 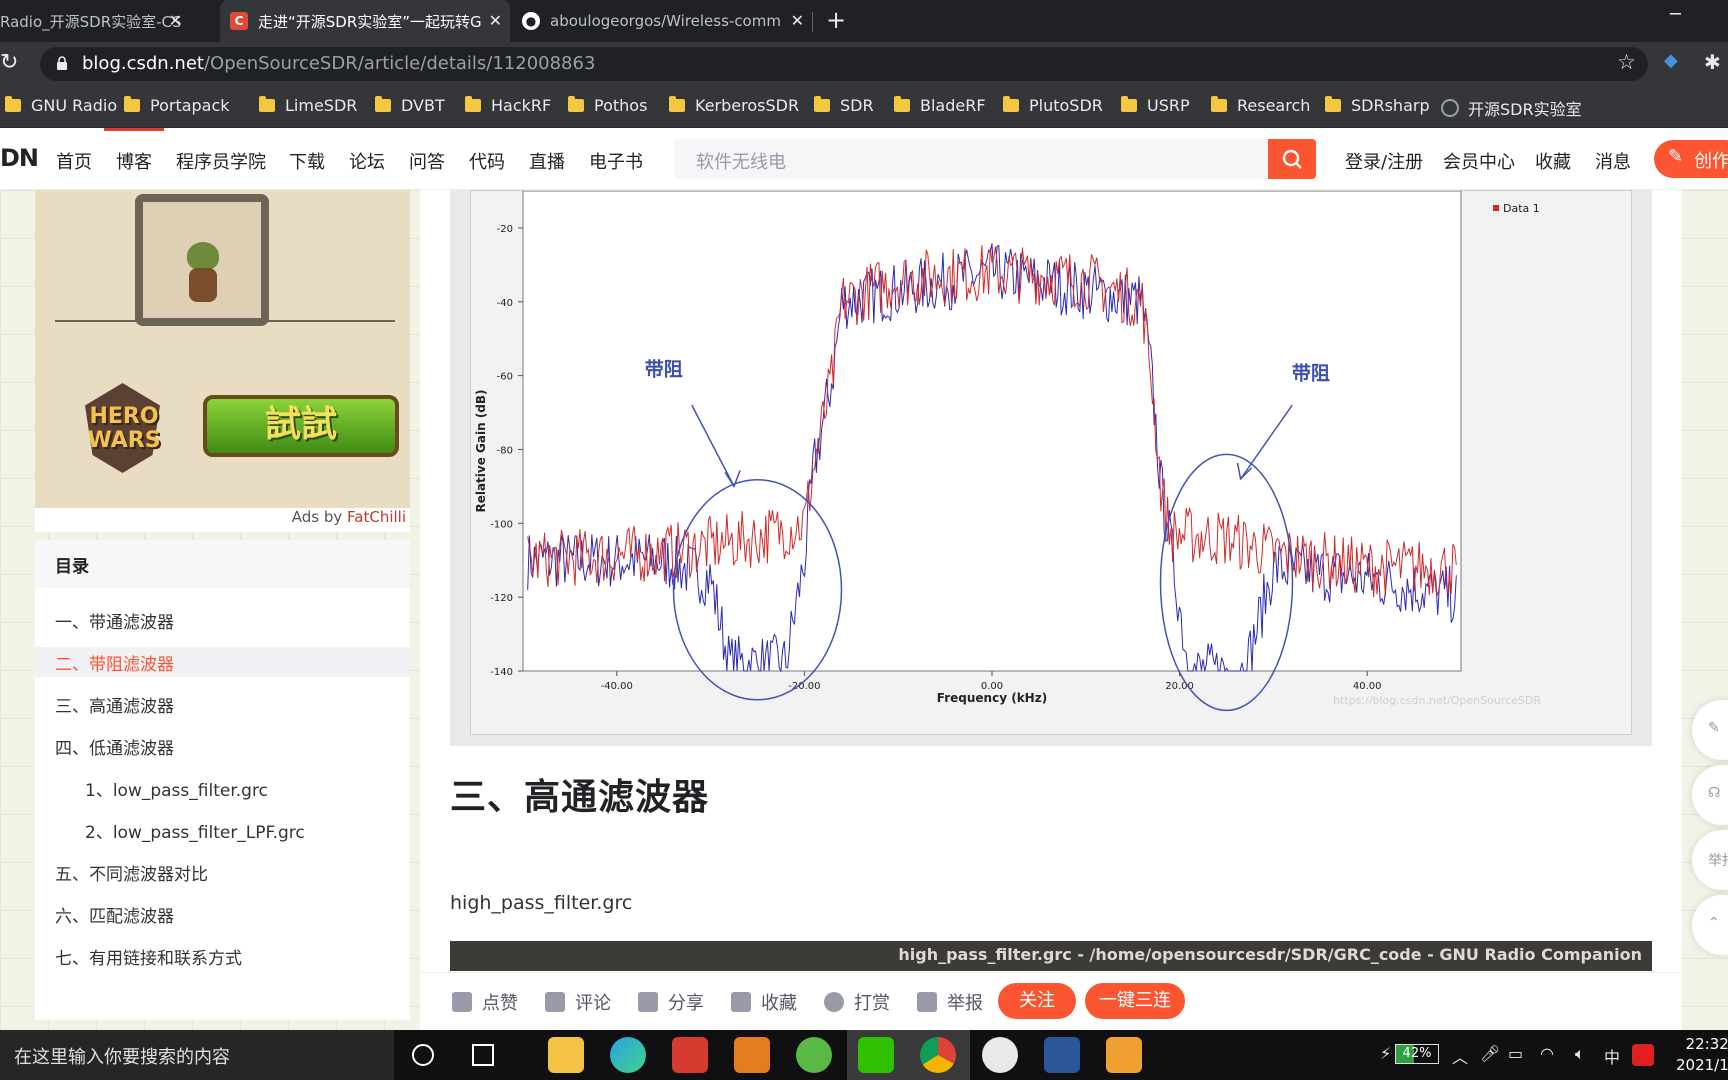 I want to click on share-button: 分享, so click(x=671, y=1002).